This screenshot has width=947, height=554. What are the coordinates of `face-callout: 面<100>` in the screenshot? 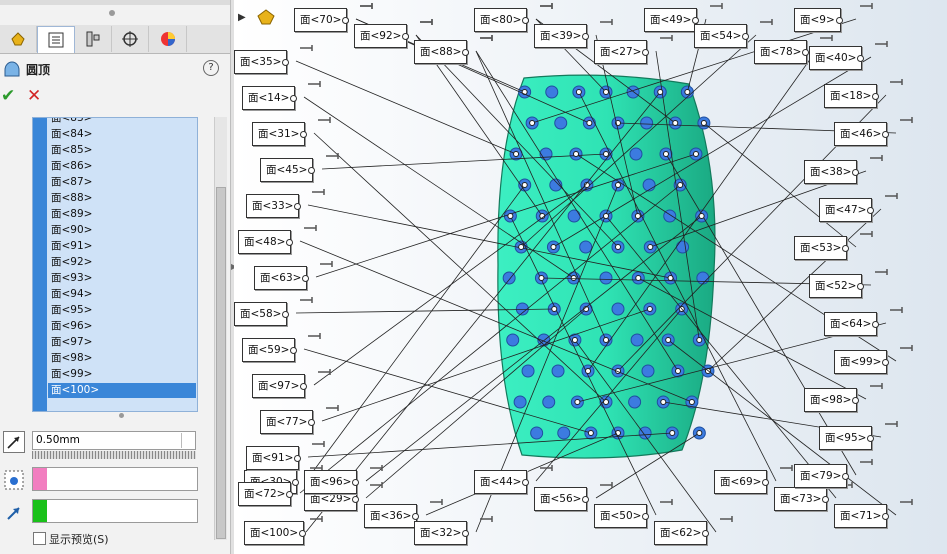 It's located at (275, 533).